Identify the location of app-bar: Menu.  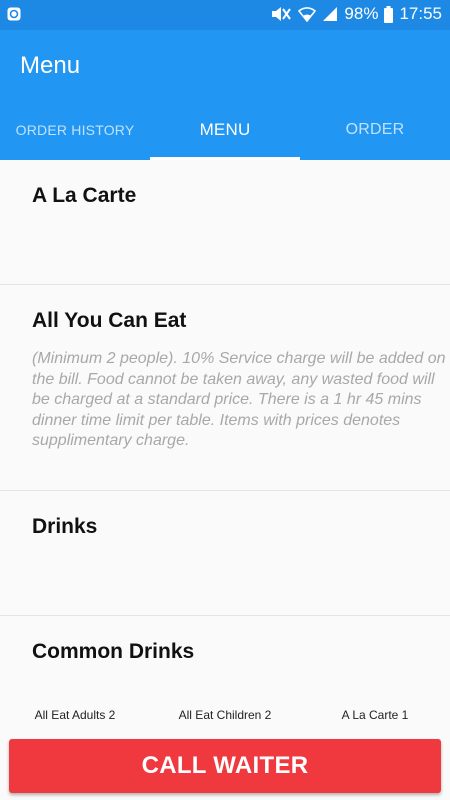
(225, 65).